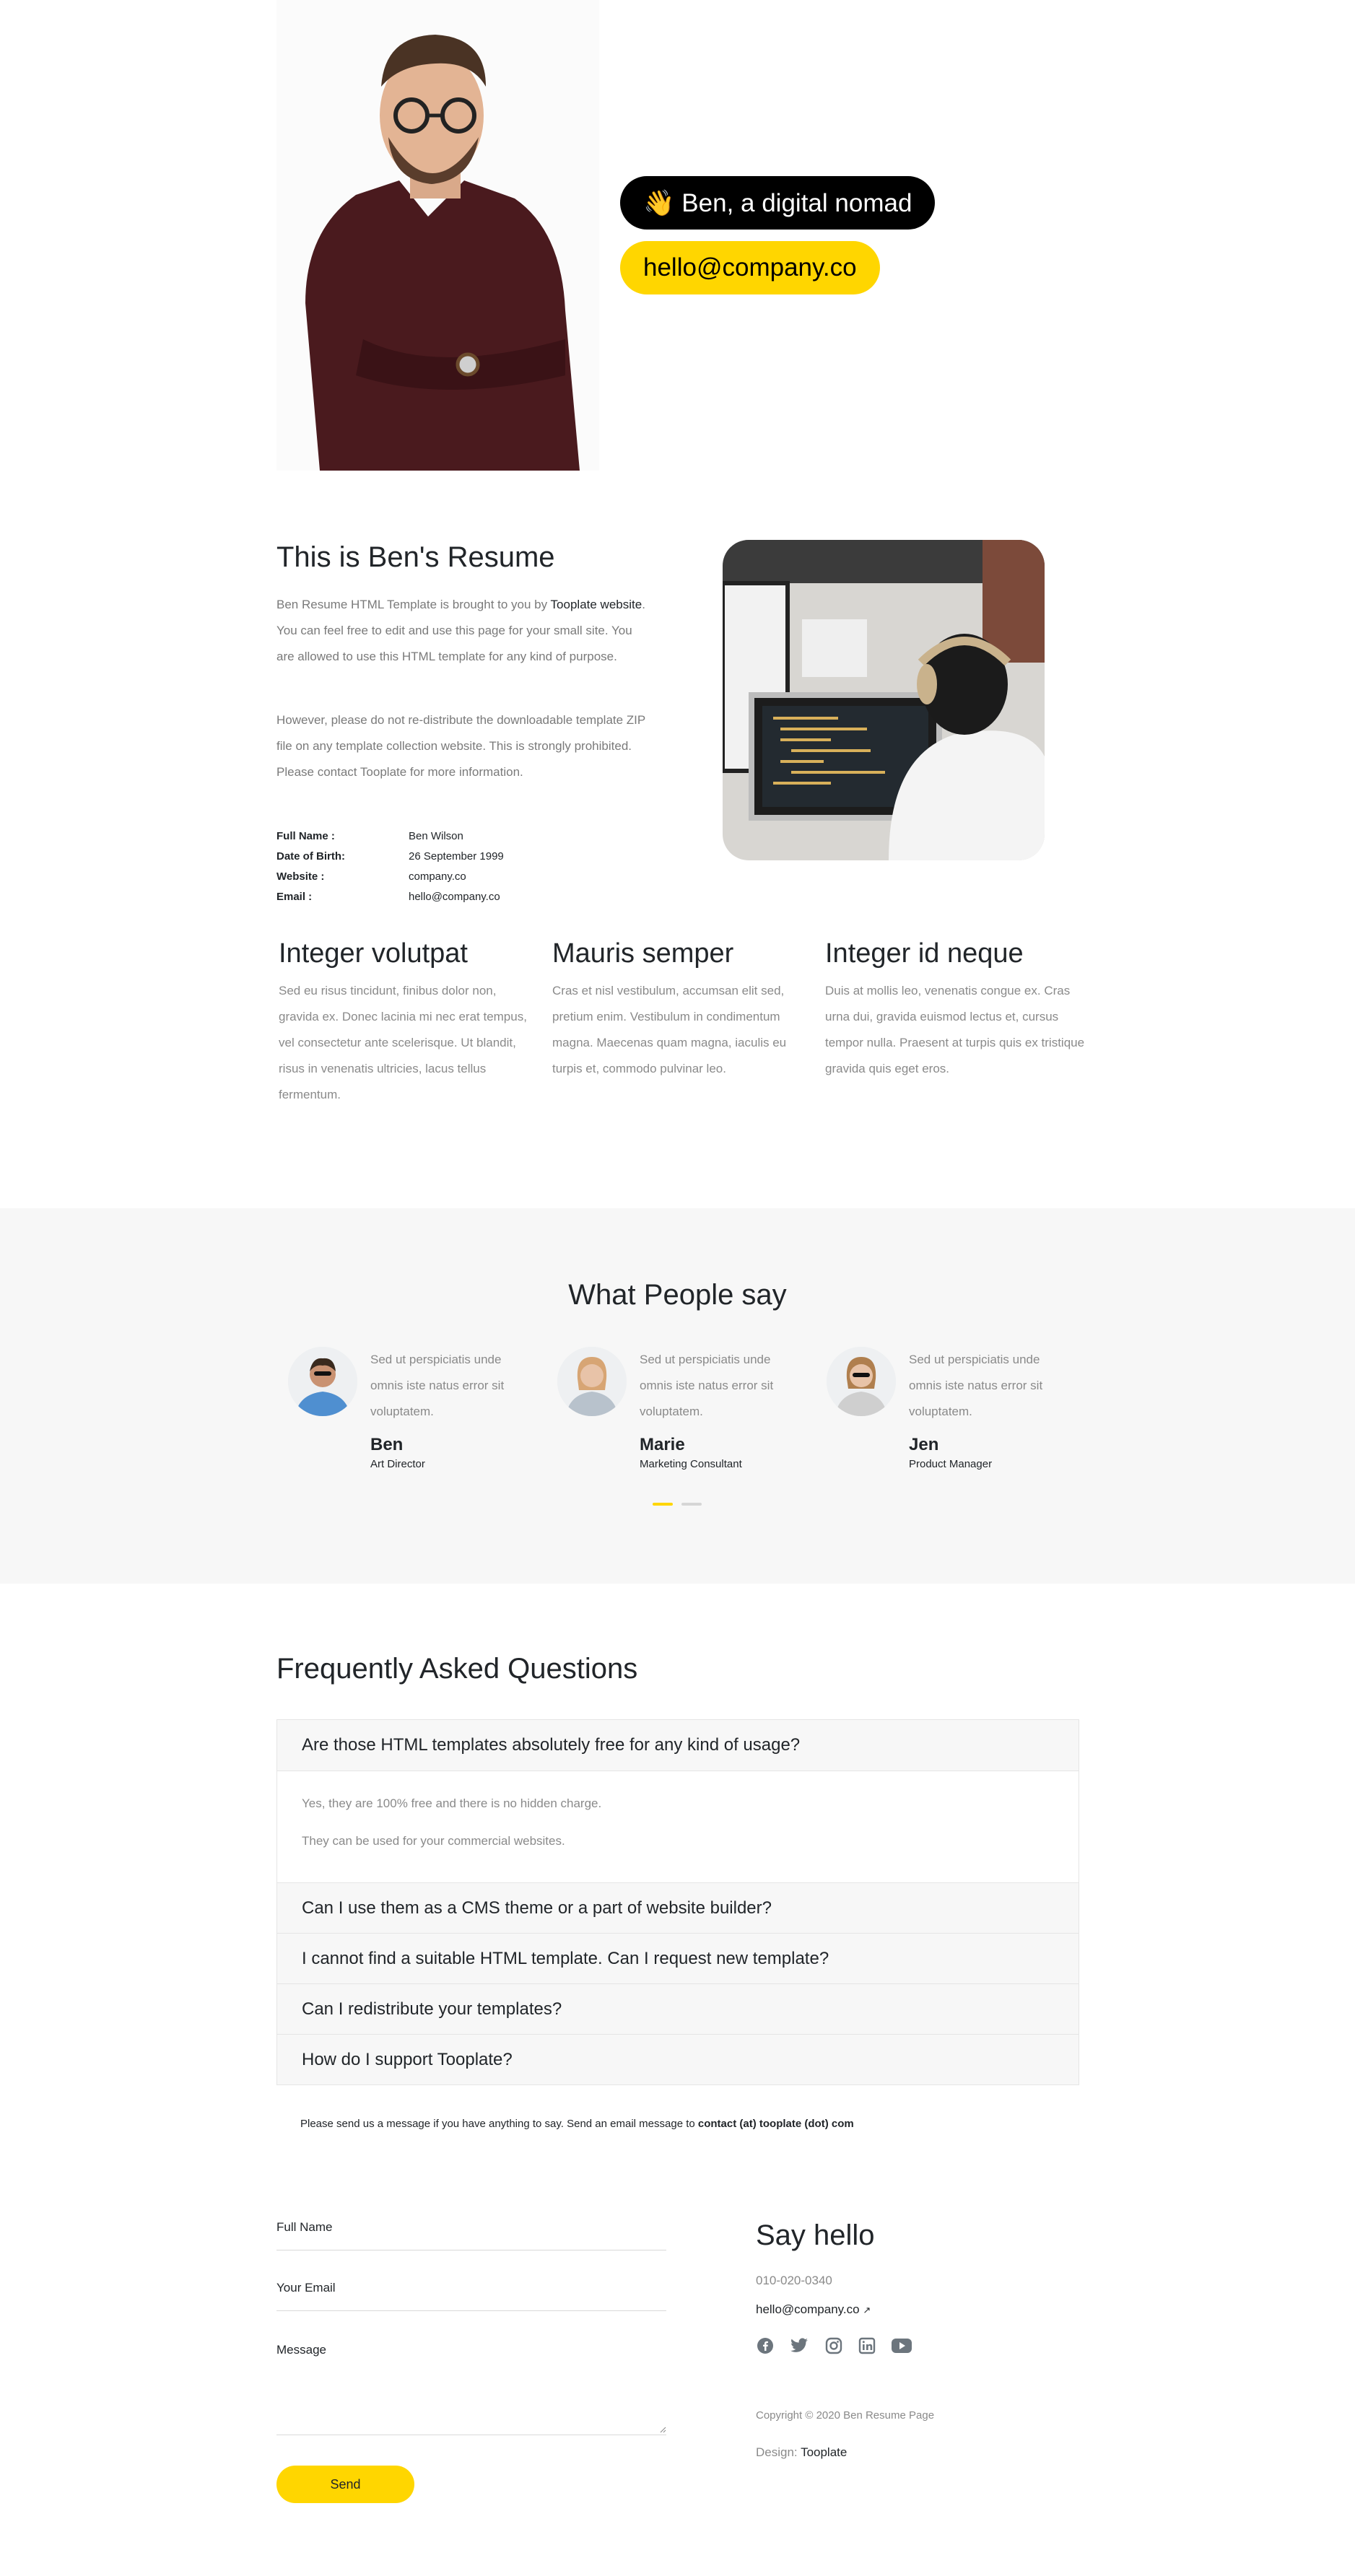 This screenshot has width=1355, height=2576. Describe the element at coordinates (306, 2288) in the screenshot. I see `email-label: Your Email` at that location.